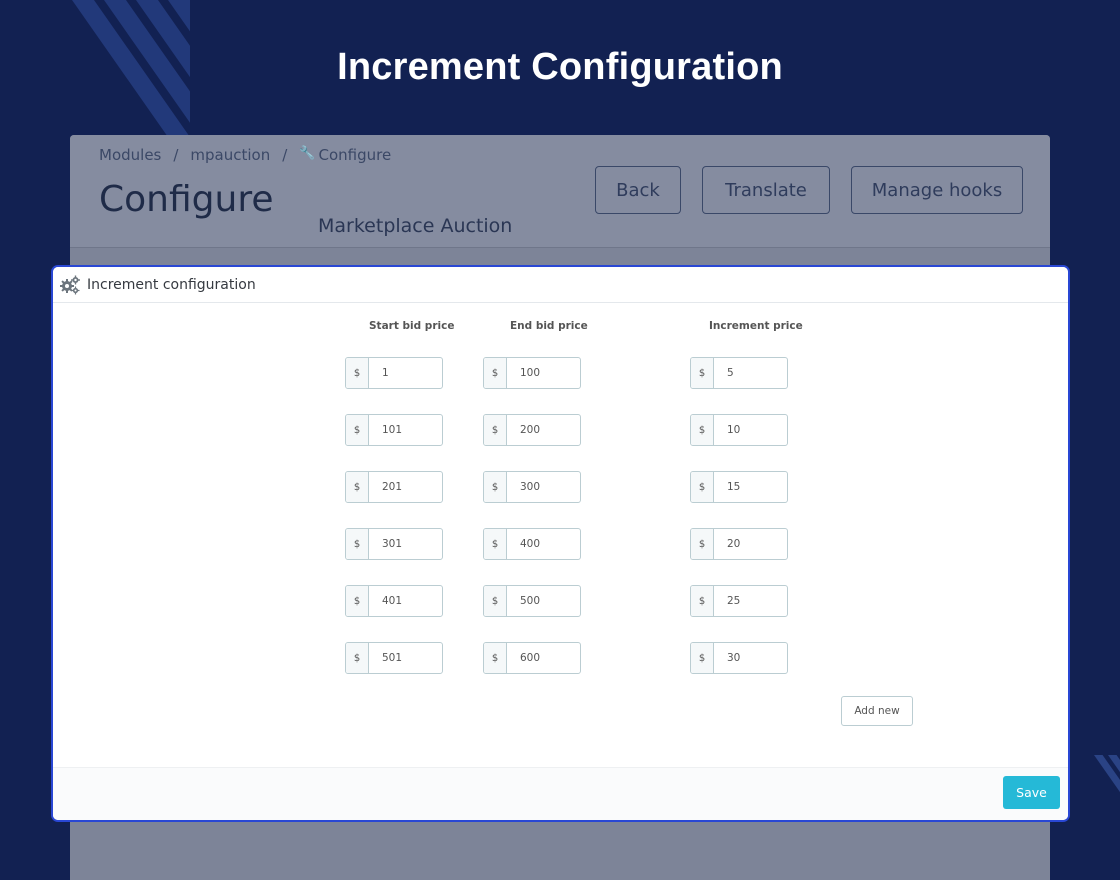  Describe the element at coordinates (355, 155) in the screenshot. I see `breadcrumb-configure: Configure` at that location.